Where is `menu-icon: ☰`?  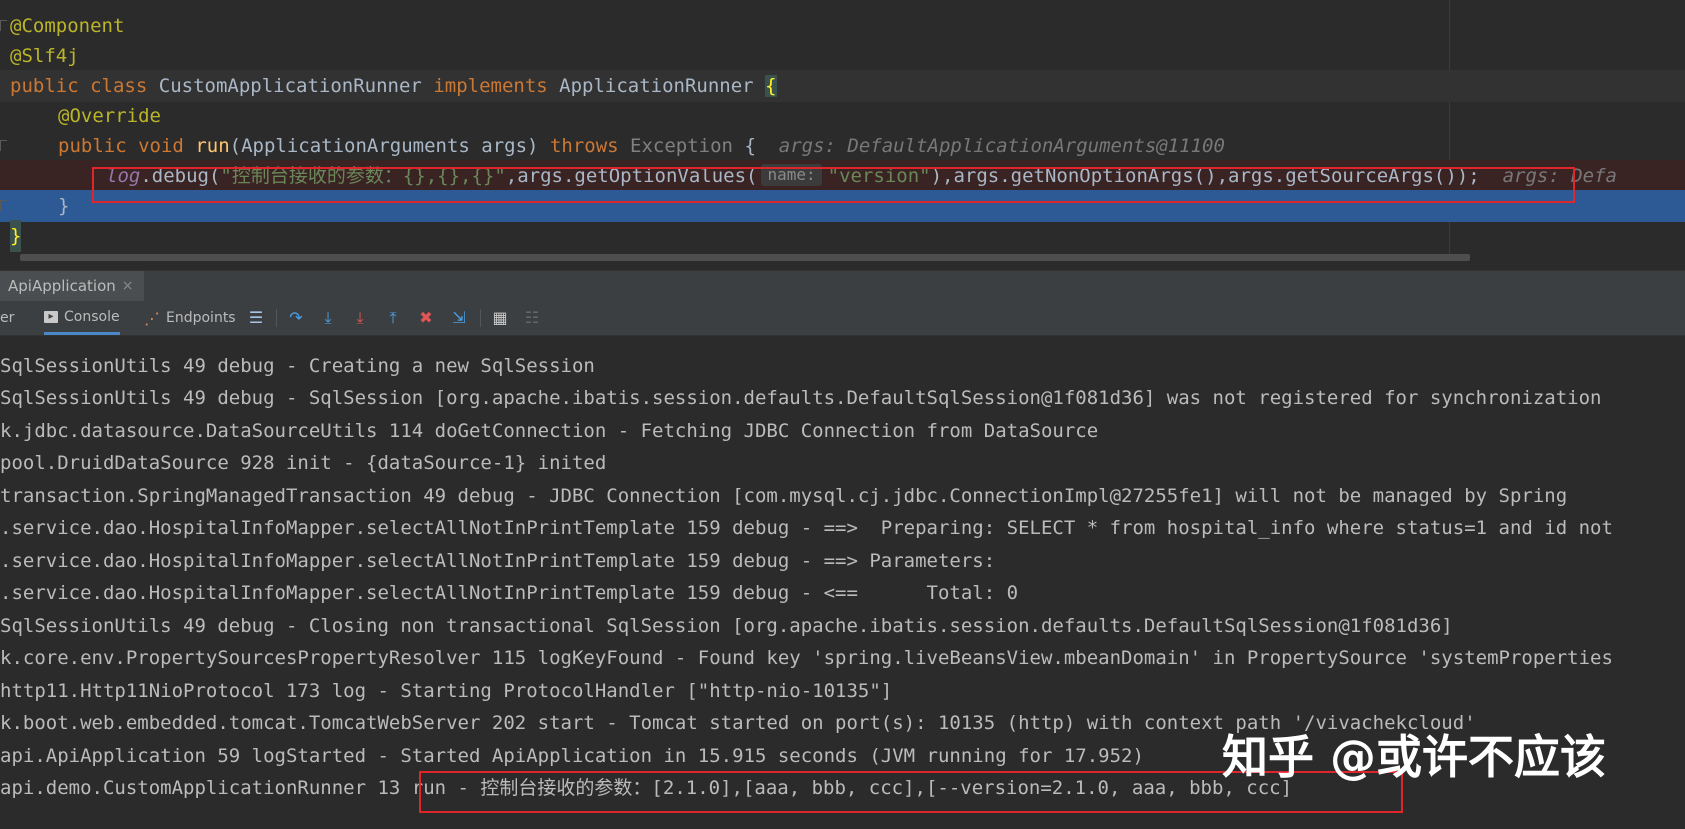 menu-icon: ☰ is located at coordinates (256, 318).